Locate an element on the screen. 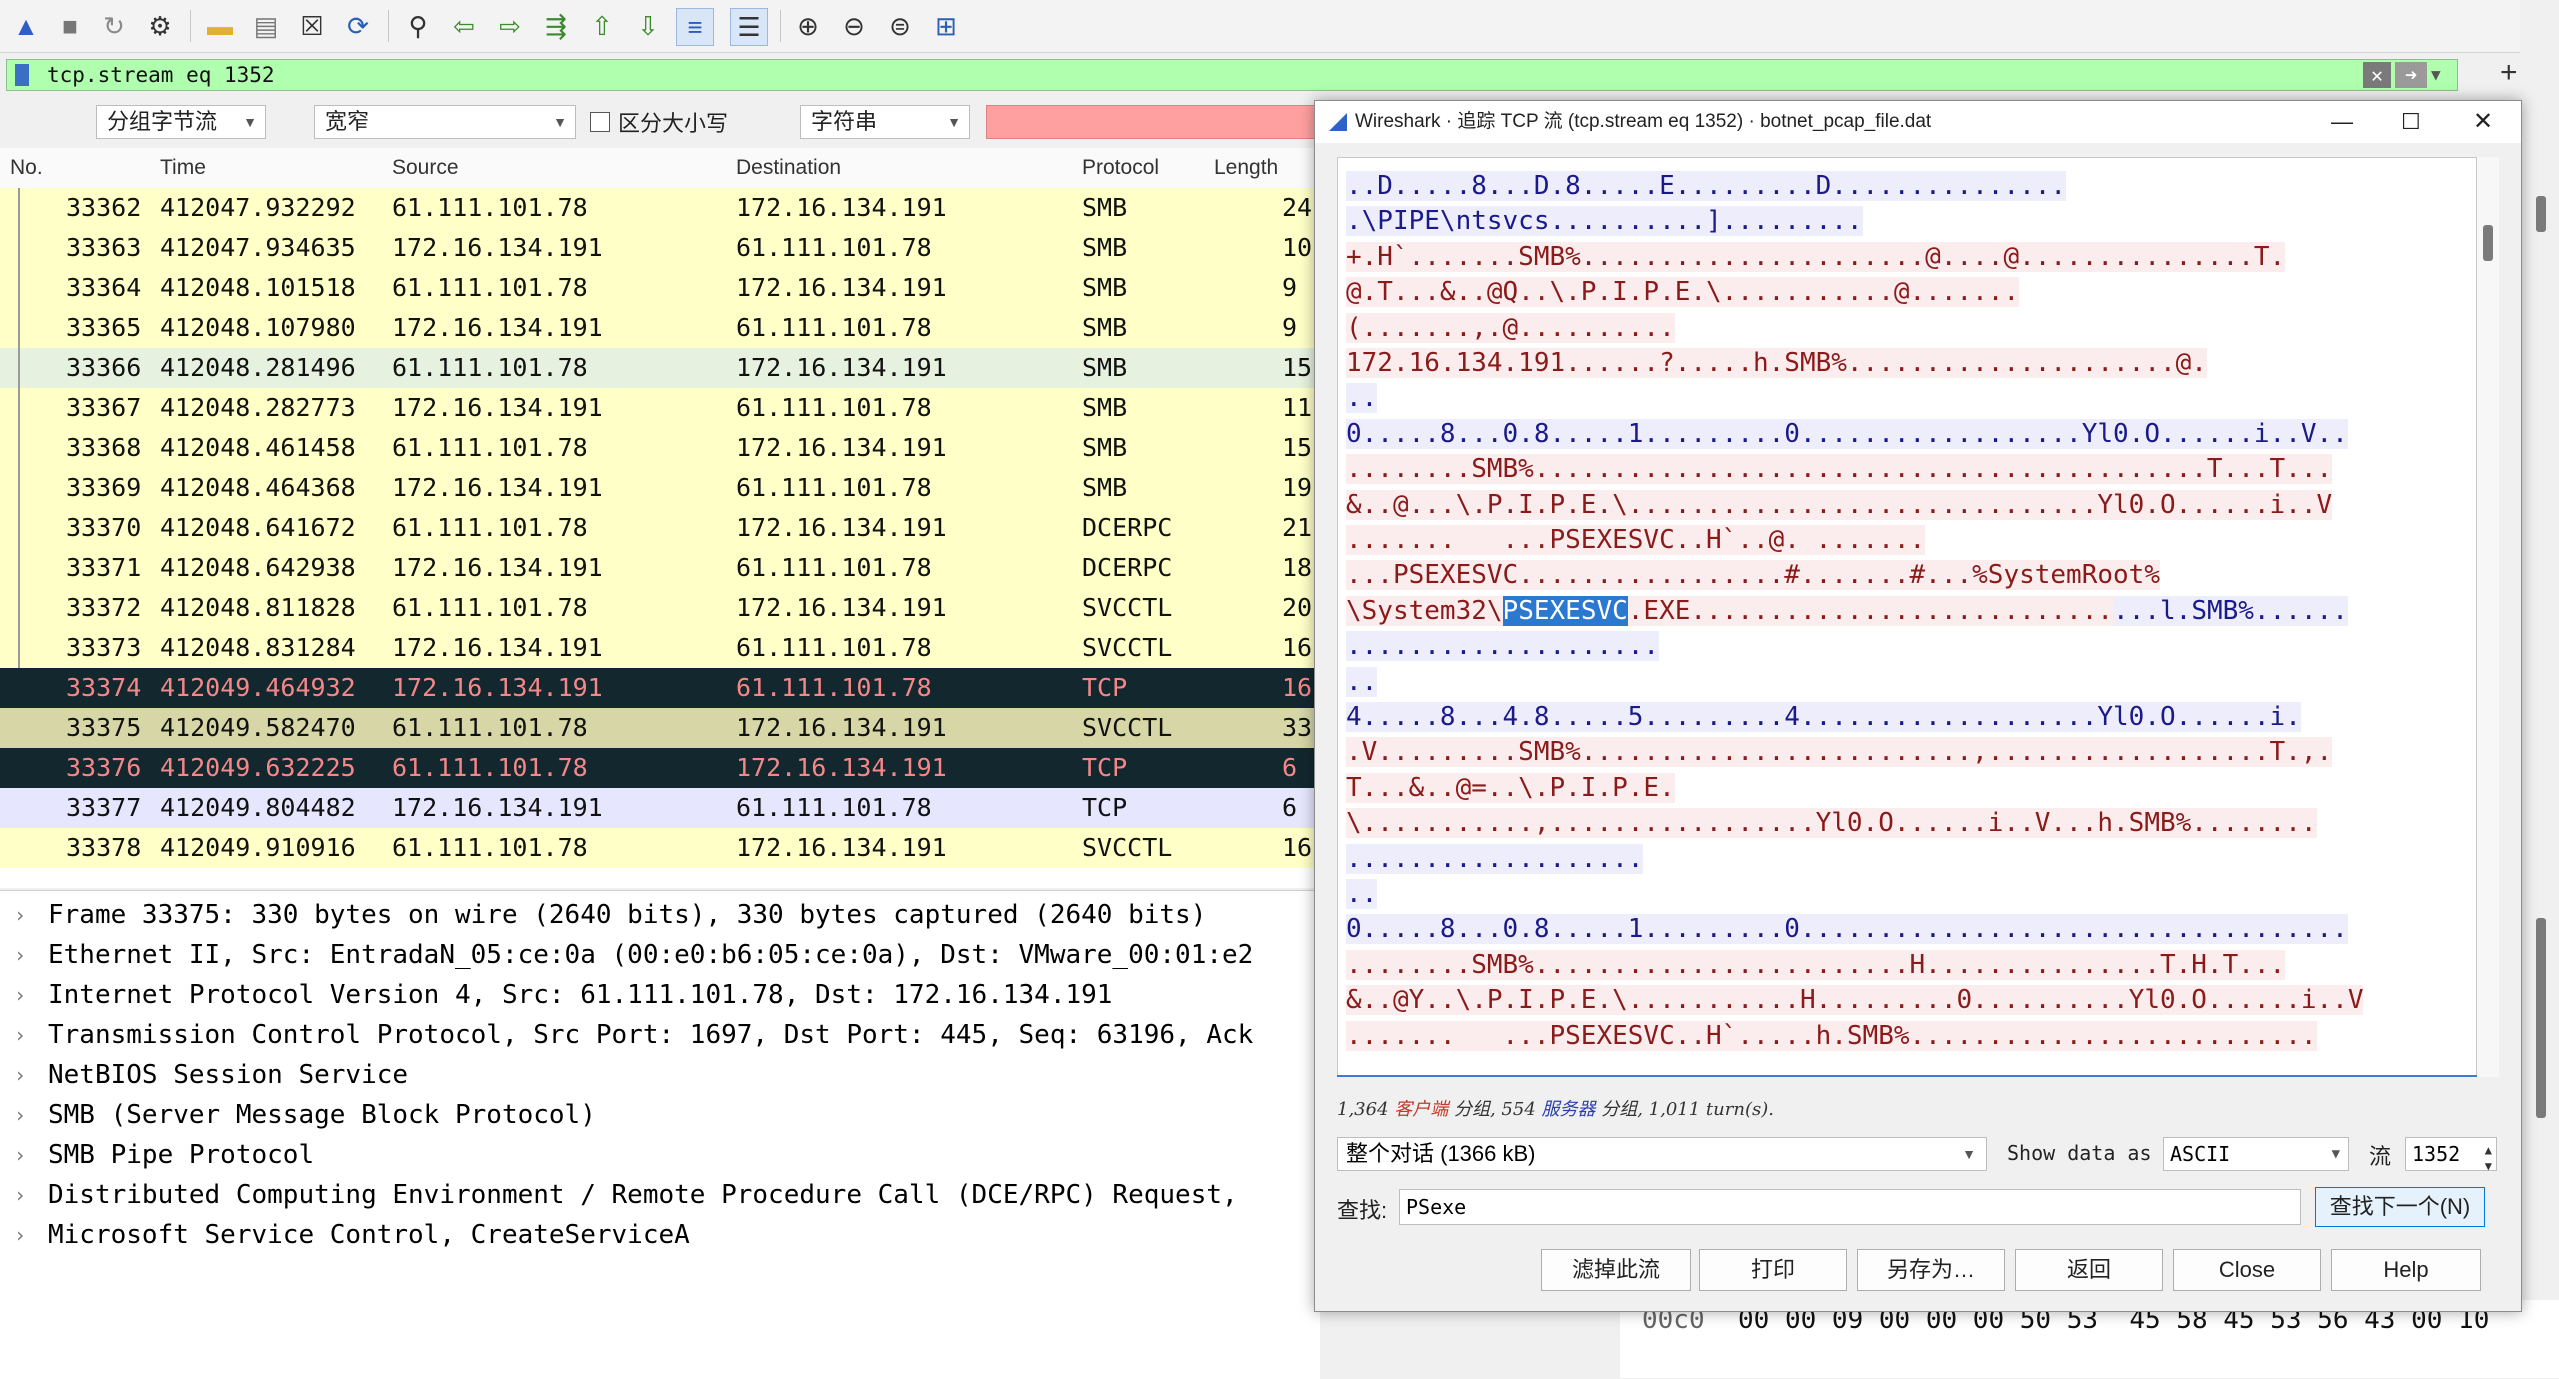 The image size is (2559, 1379). stop-icon: ■ is located at coordinates (70, 26).